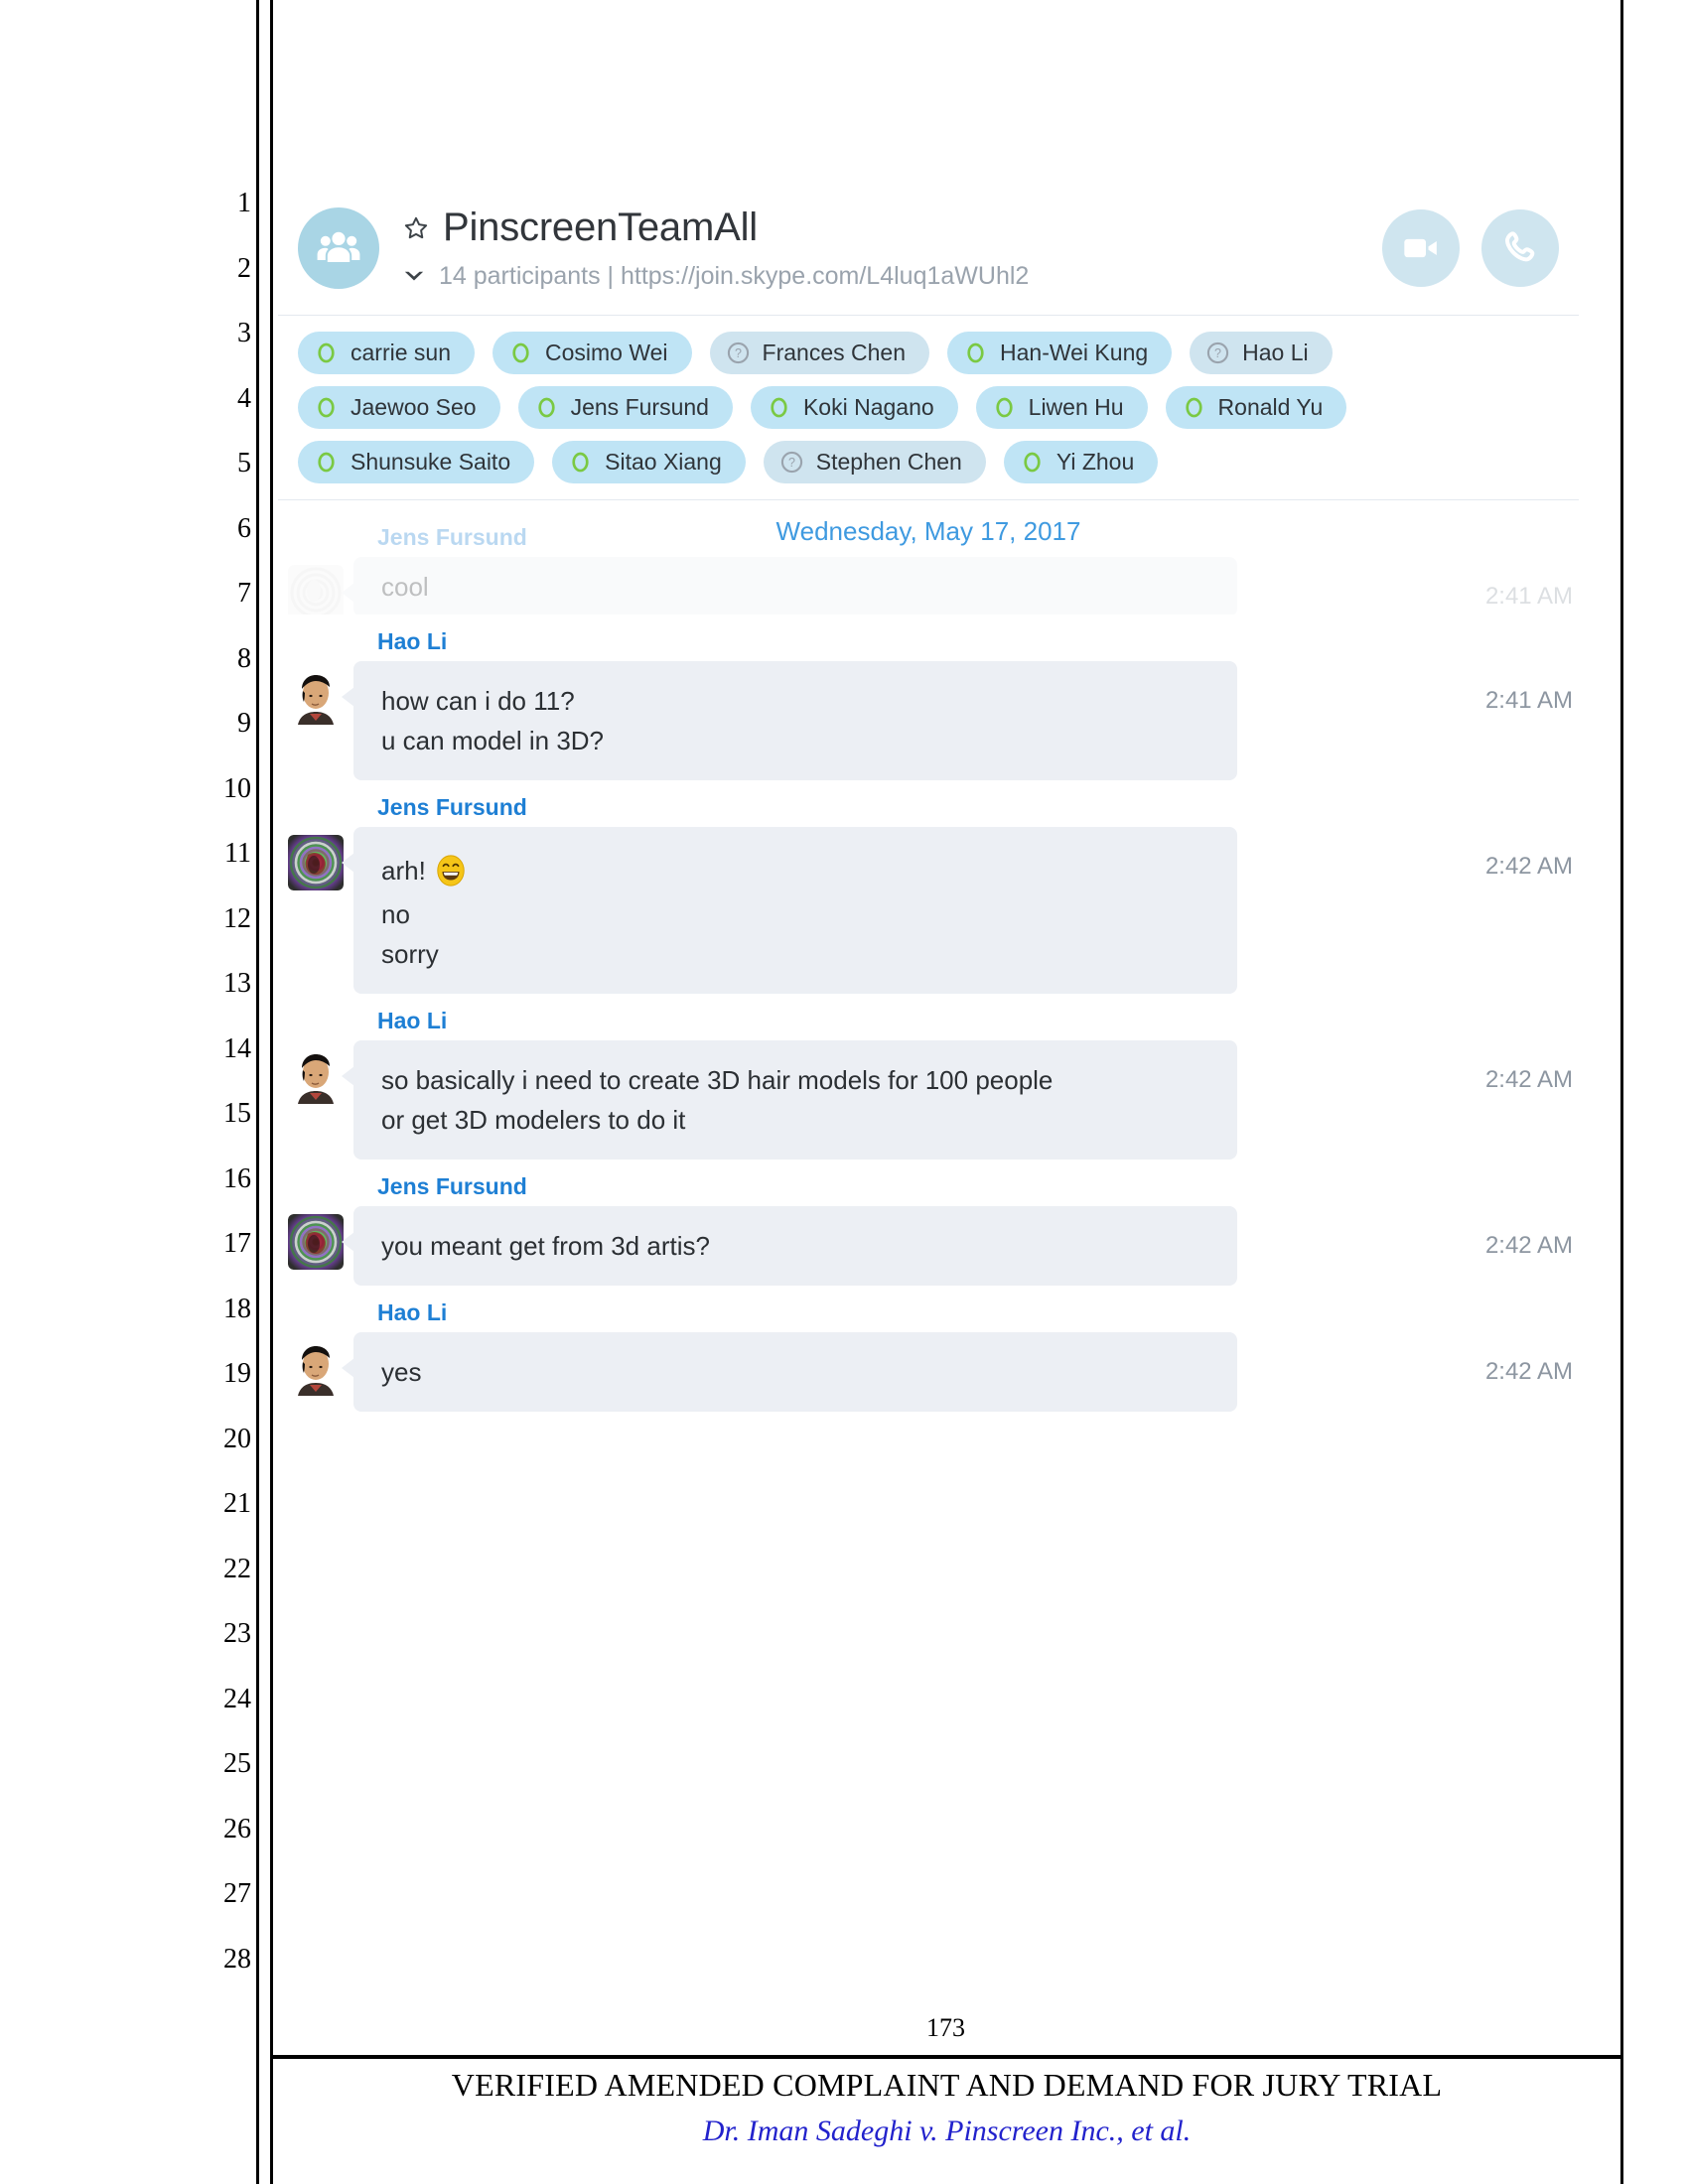 This screenshot has height=2184, width=1688. Describe the element at coordinates (403, 871) in the screenshot. I see `message-text: arh!` at that location.